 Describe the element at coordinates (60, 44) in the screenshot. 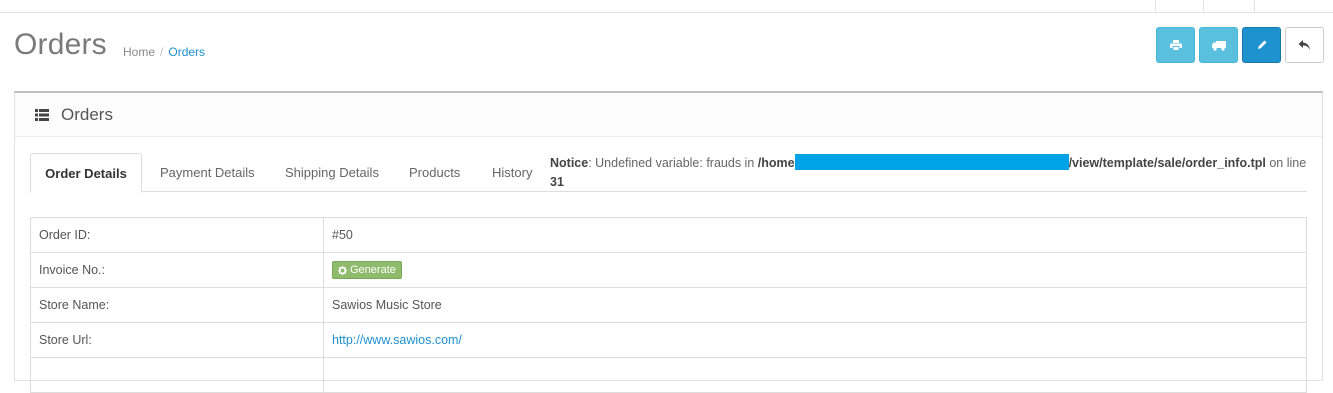

I see `page-title: Orders` at that location.